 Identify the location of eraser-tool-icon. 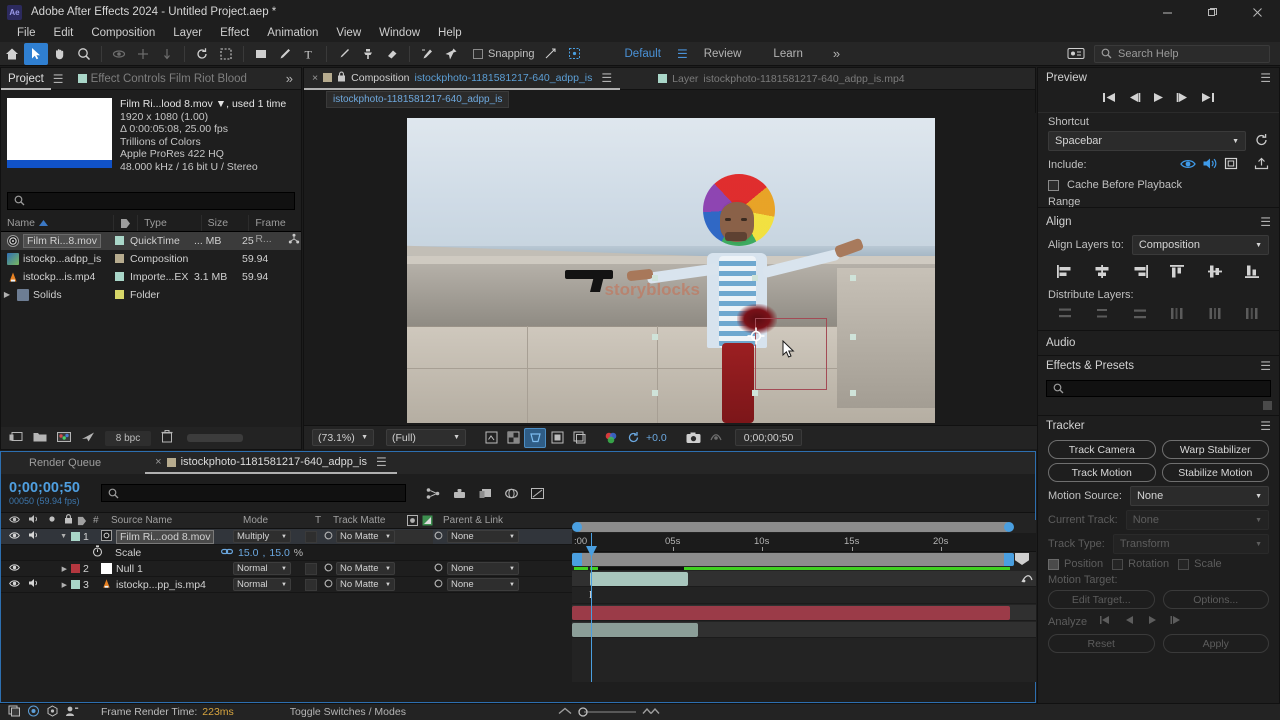
(392, 54).